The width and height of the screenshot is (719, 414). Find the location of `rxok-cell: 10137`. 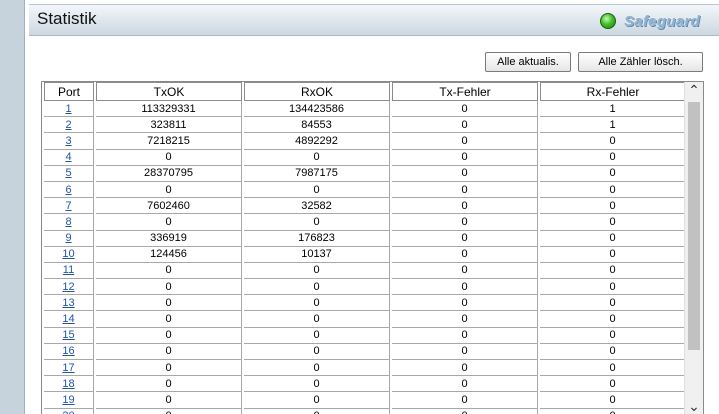

rxok-cell: 10137 is located at coordinates (317, 254).